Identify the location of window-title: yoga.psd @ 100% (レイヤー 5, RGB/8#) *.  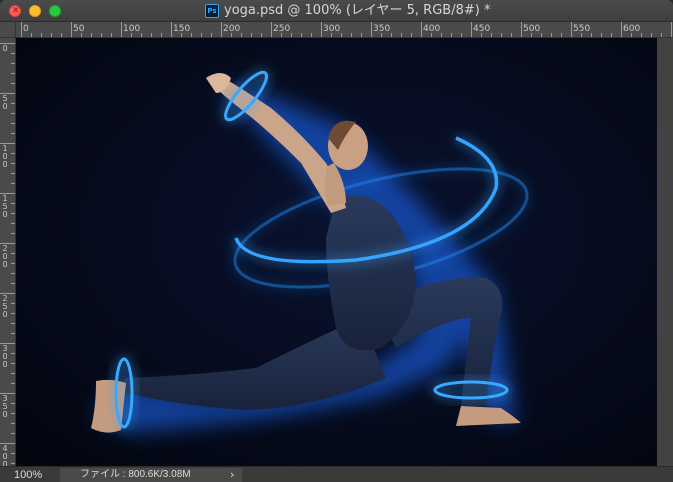
(357, 10).